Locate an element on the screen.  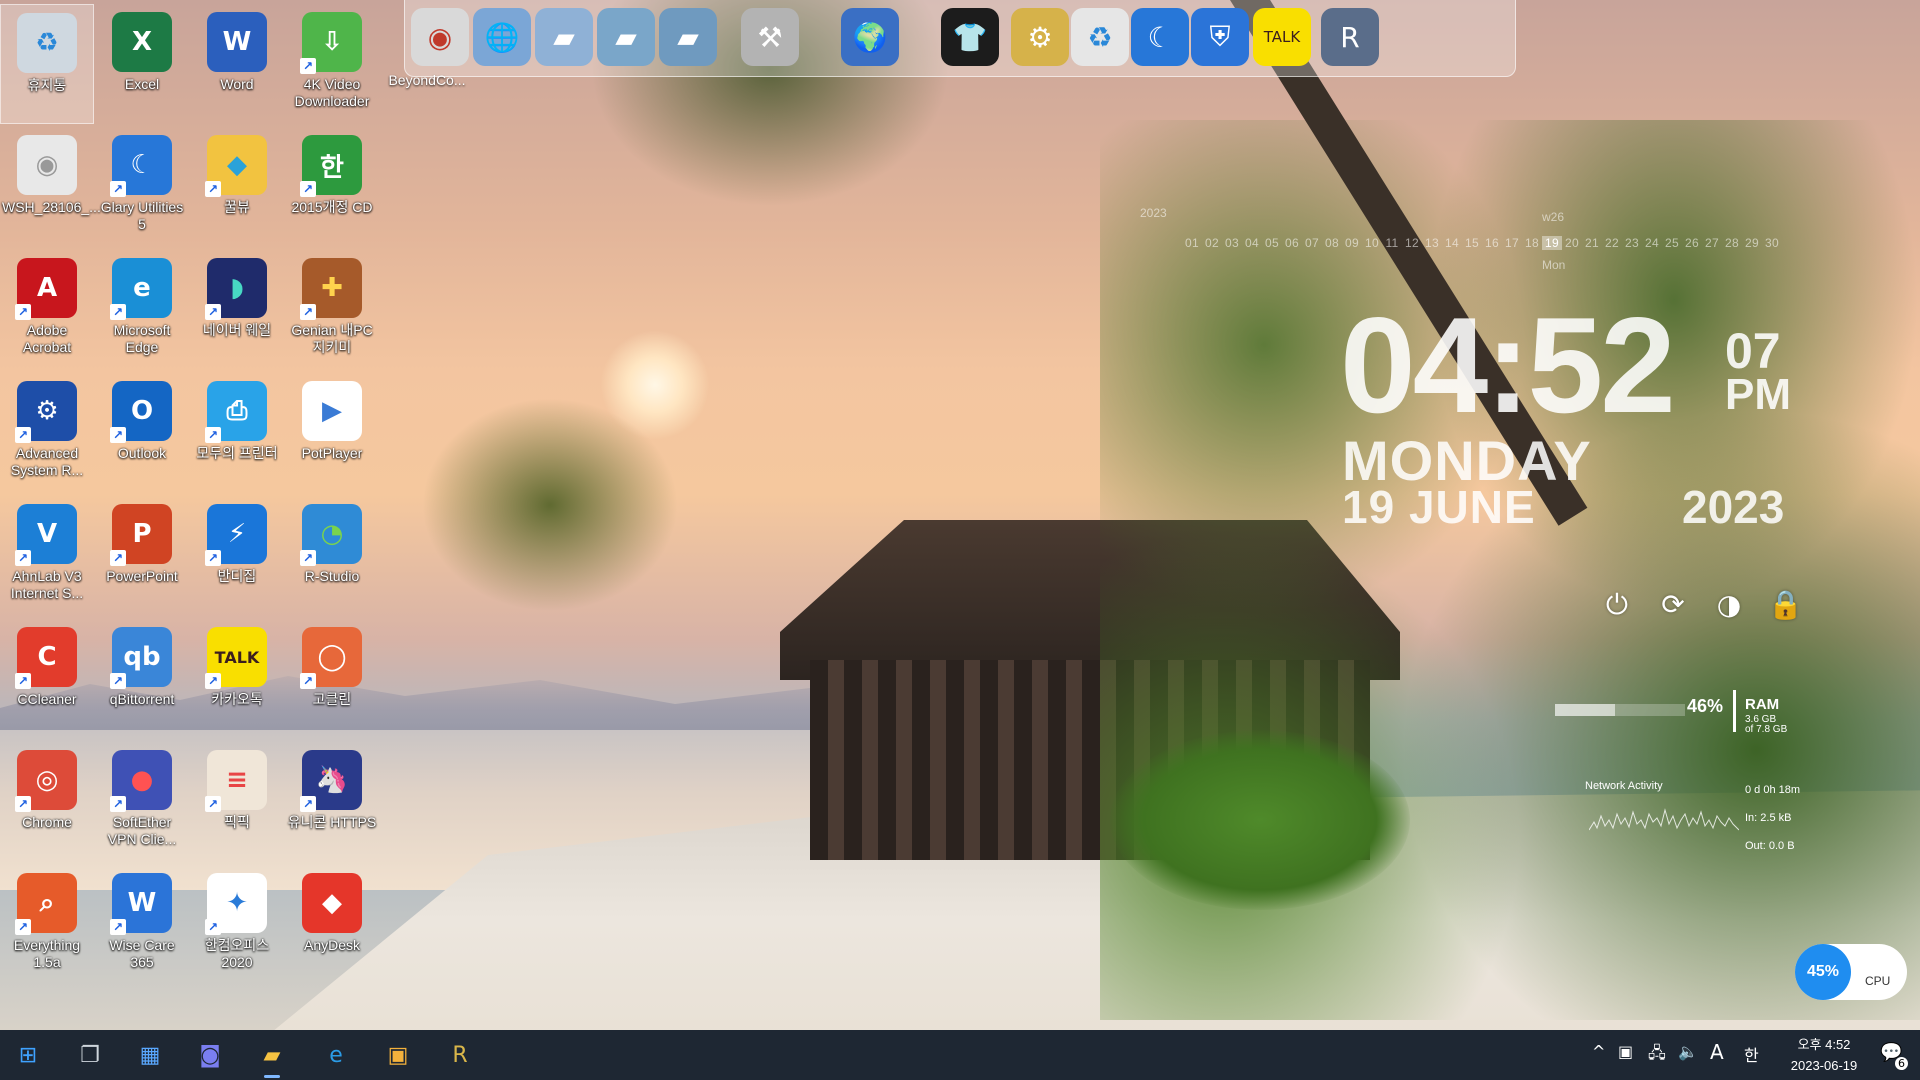
desktop-icon: ✚ ↗ Genian 내PC지키미 is located at coordinates (332, 310).